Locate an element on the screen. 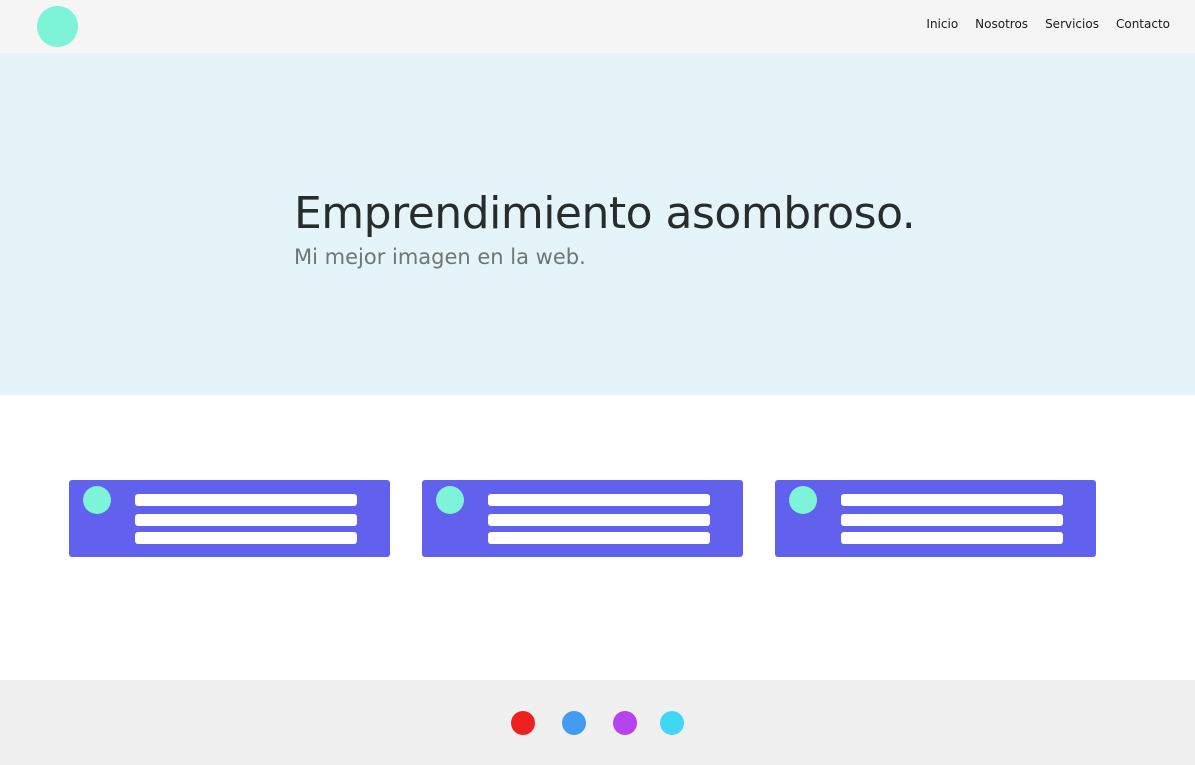 This screenshot has width=1195, height=765. nav-link-nosotros: Nosotros is located at coordinates (1001, 24).